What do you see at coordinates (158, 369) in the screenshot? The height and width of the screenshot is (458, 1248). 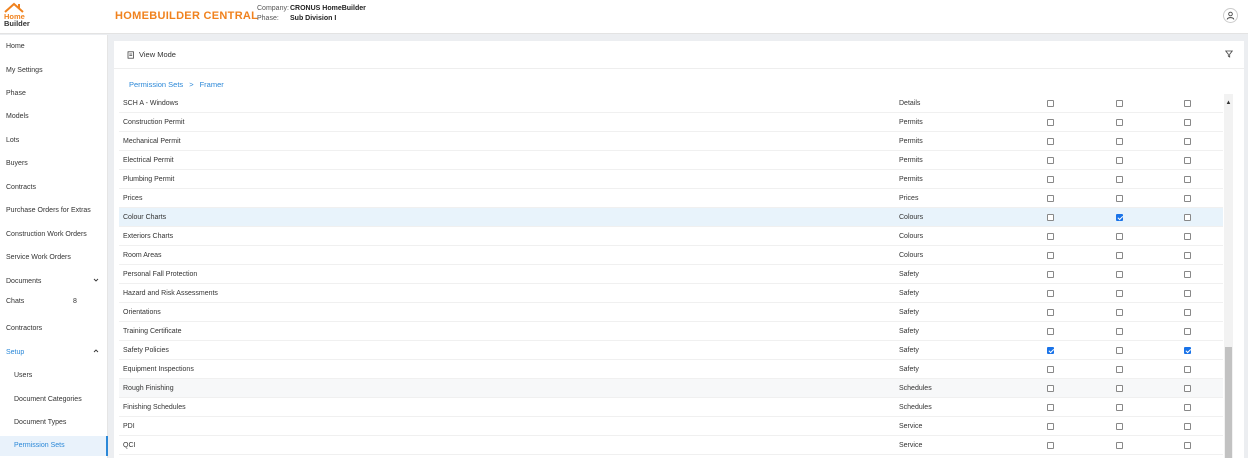 I see `permission-name: Equipment Inspections` at bounding box center [158, 369].